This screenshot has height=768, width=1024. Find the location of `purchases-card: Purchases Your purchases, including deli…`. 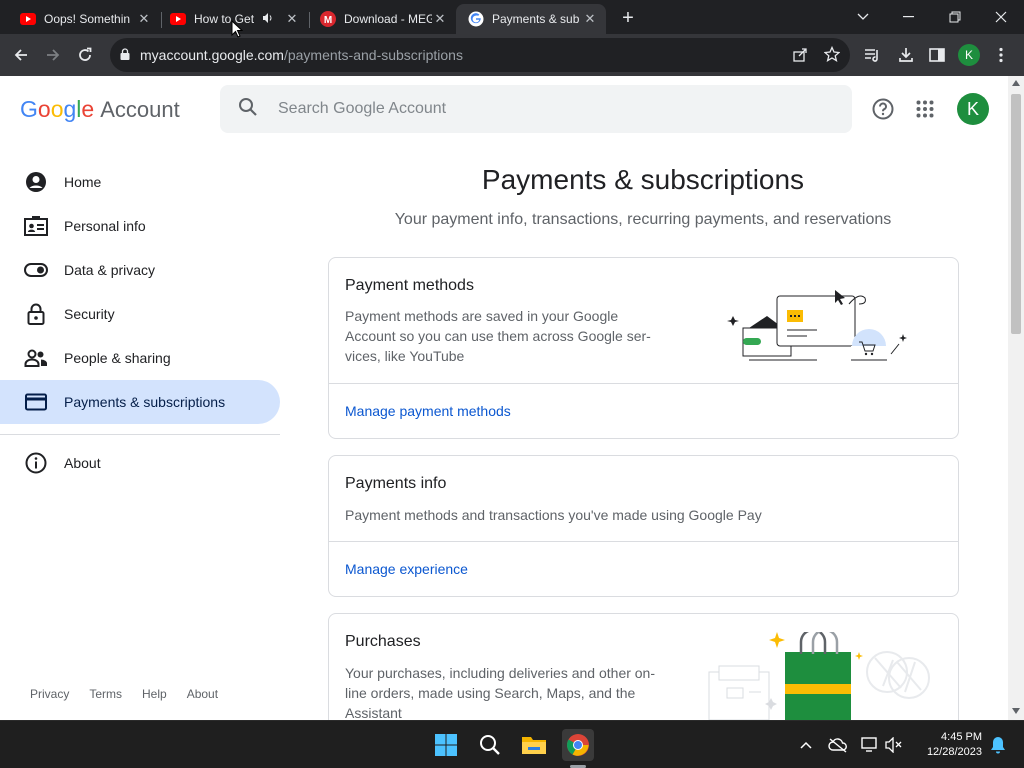

purchases-card: Purchases Your purchases, including deli… is located at coordinates (643, 666).